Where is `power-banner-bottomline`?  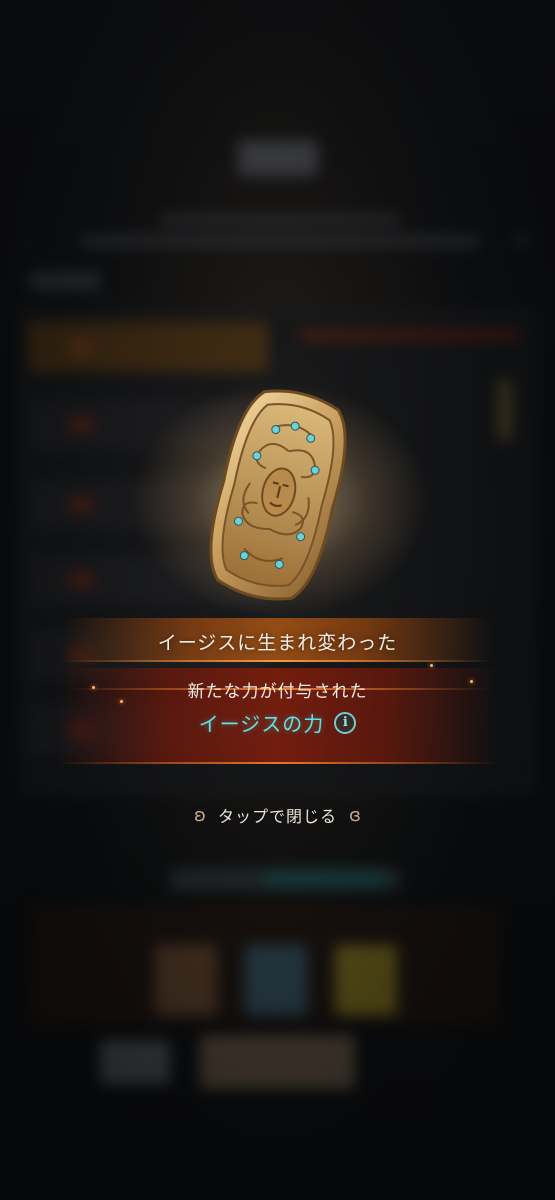
power-banner-bottomline is located at coordinates (278, 763).